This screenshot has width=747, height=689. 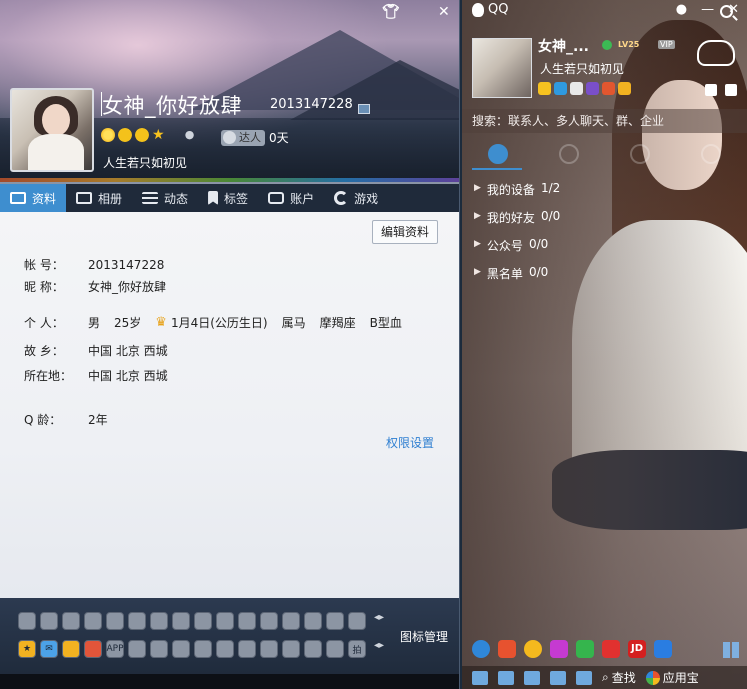 I want to click on video-icon, so click(x=585, y=649).